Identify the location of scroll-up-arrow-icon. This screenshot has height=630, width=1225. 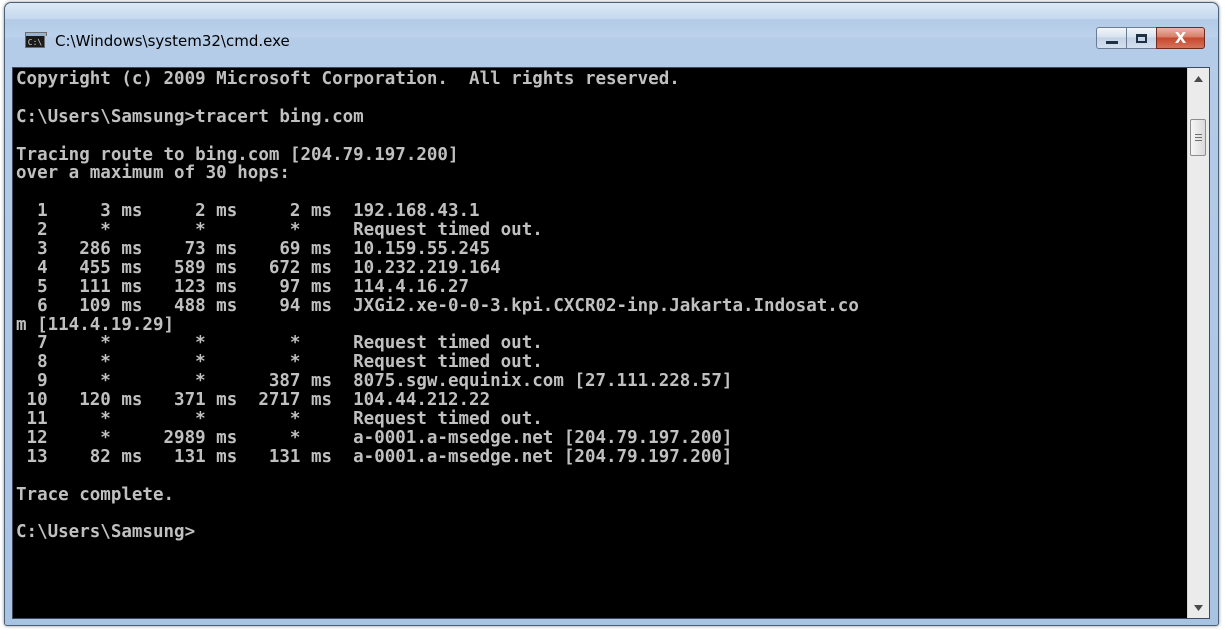
(1198, 78).